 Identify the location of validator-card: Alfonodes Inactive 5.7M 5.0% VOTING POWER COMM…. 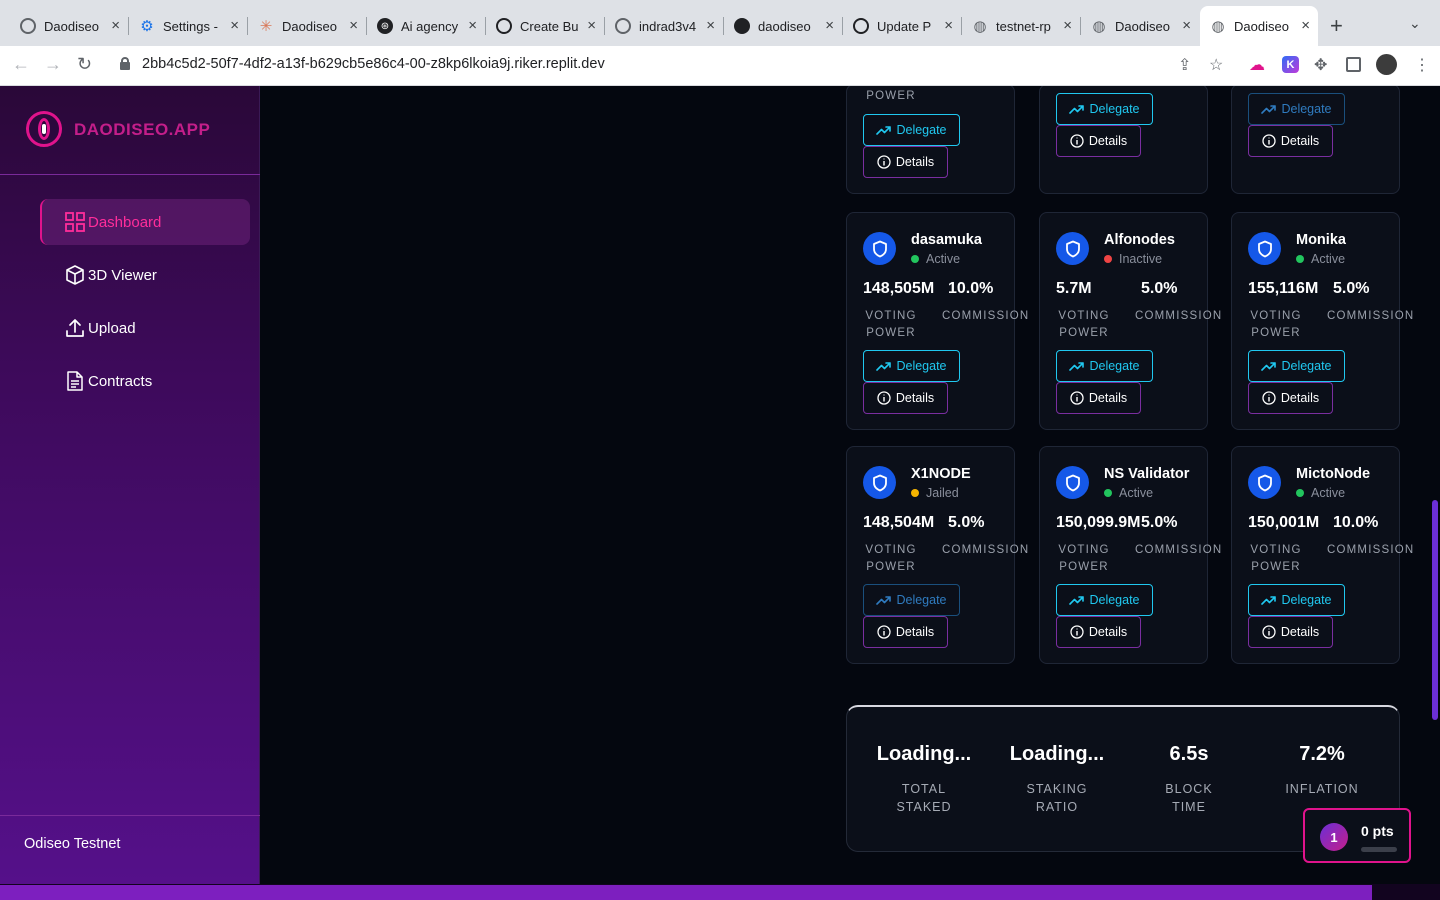
(1130, 321).